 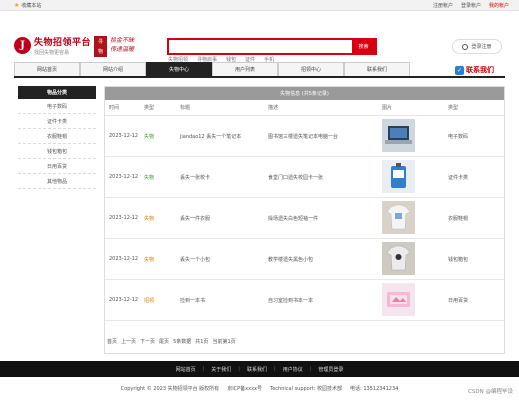 I want to click on table-row: 2023-12-12 招领 捡到一本书 自习室捡到书本一本 日用百货, so click(x=304, y=300).